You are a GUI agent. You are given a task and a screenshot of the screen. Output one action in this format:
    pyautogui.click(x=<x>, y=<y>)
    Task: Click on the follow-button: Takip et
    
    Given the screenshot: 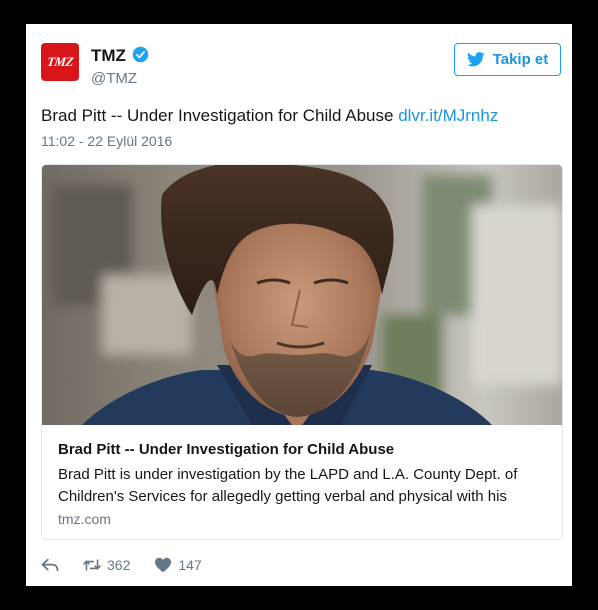 What is the action you would take?
    pyautogui.click(x=507, y=59)
    